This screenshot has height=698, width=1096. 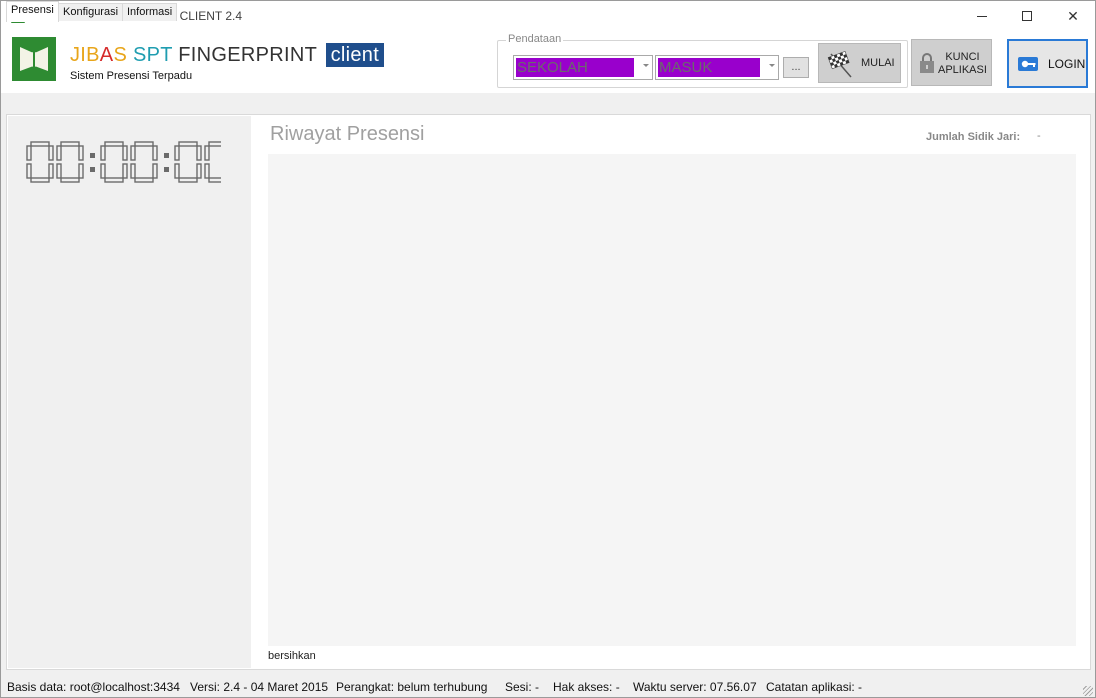 What do you see at coordinates (695, 687) in the screenshot?
I see `status-server-time: Waktu server: 07.56.07` at bounding box center [695, 687].